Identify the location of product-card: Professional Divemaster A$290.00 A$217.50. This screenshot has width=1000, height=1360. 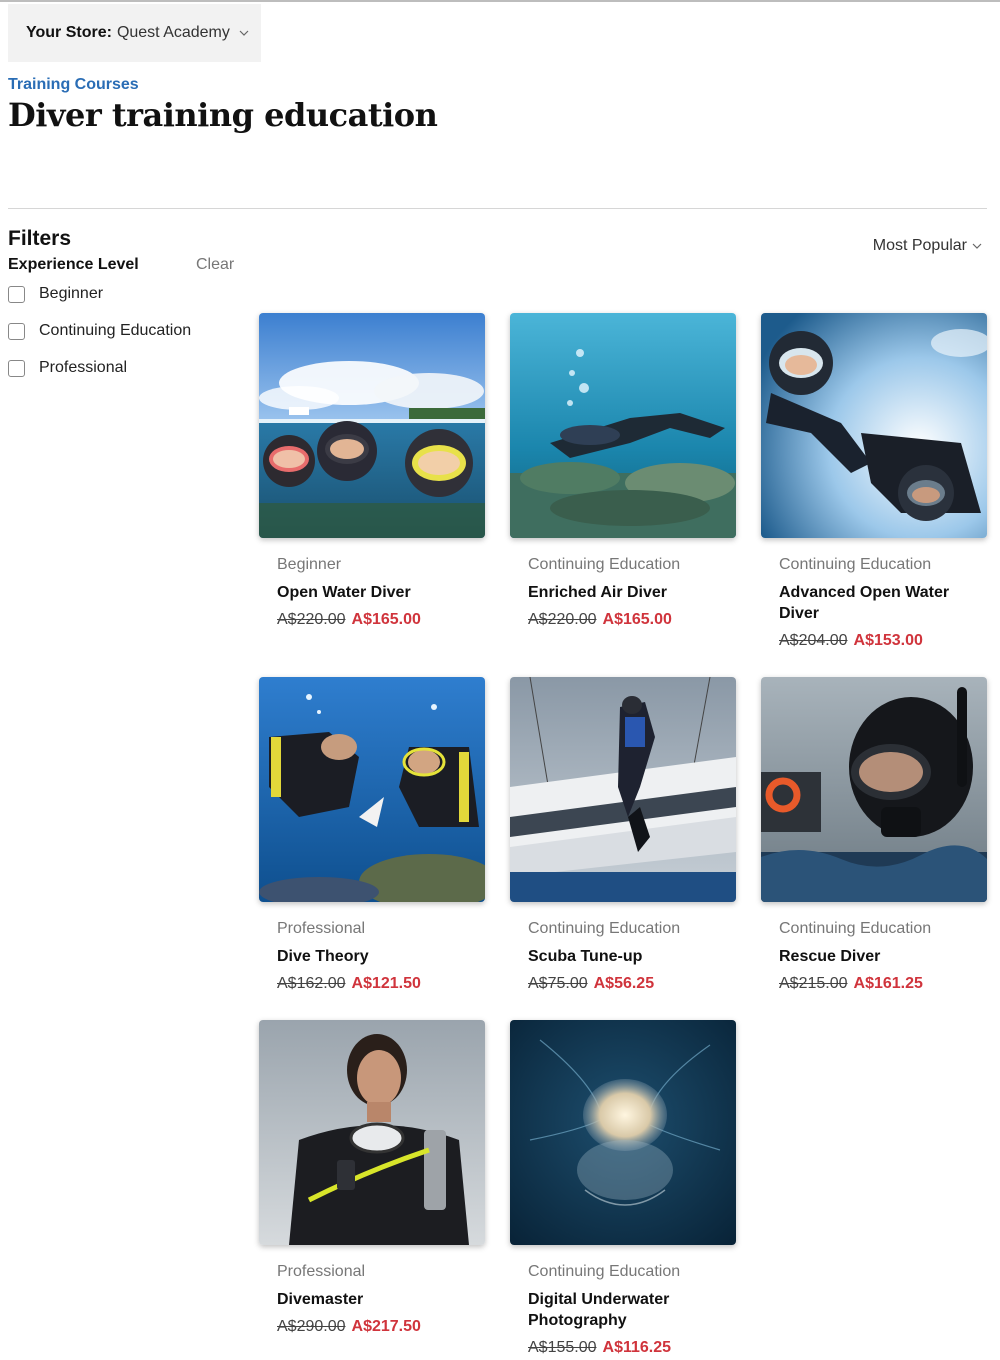
(372, 1178).